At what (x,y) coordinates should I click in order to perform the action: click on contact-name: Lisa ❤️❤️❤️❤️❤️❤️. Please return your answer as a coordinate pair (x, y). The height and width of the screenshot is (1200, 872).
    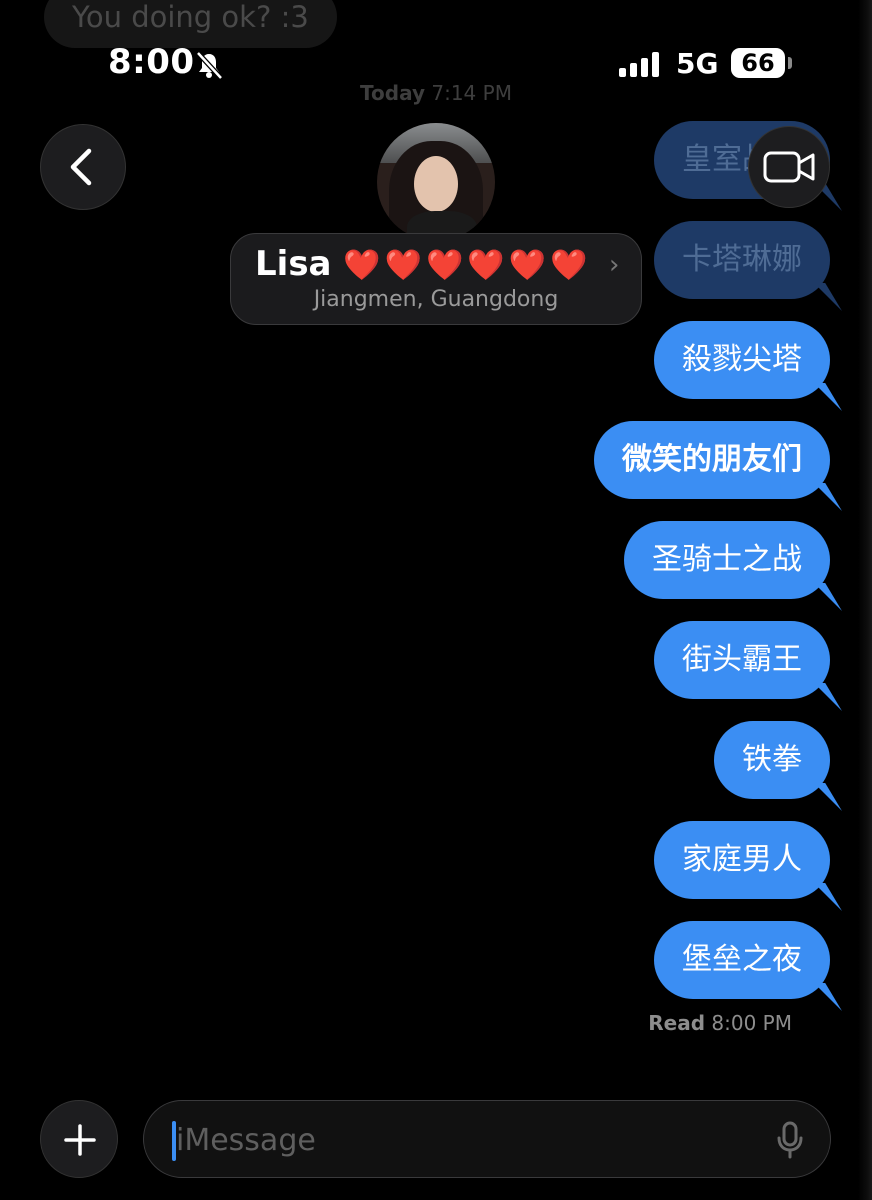
    Looking at the image, I should click on (423, 264).